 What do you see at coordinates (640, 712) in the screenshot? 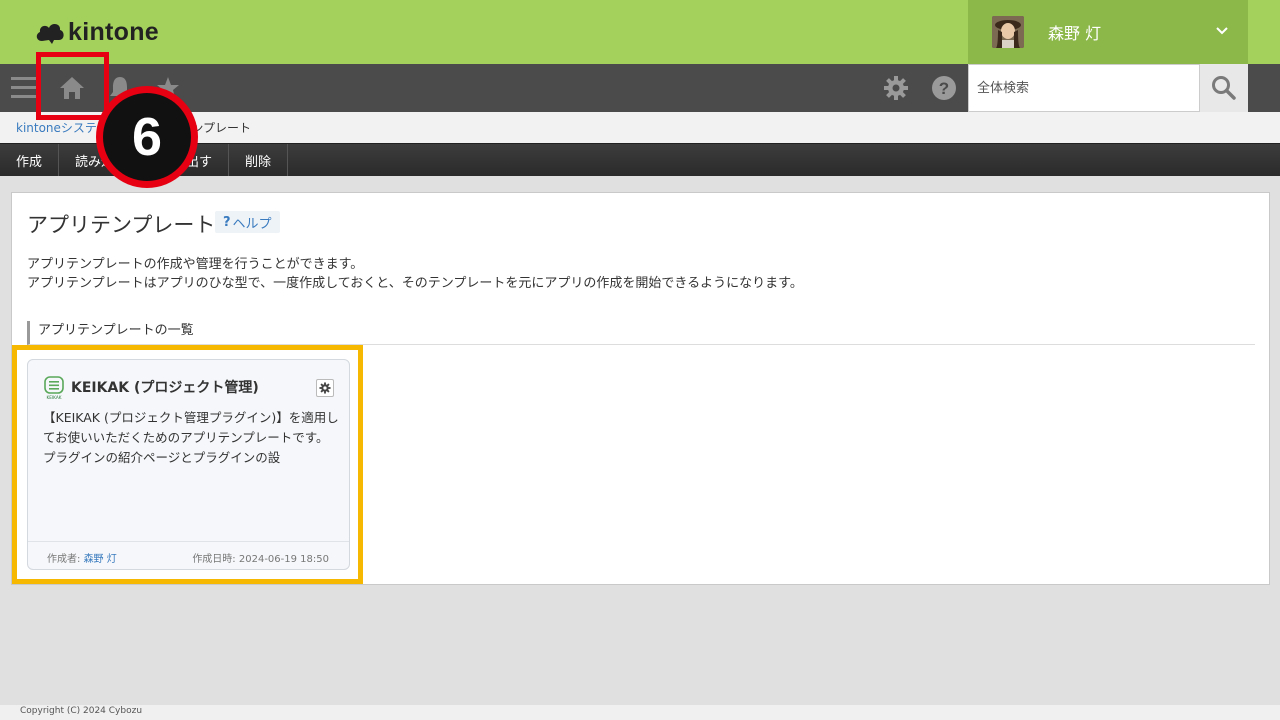
I see `footer: Copyright (C) 2024 Cybozu` at bounding box center [640, 712].